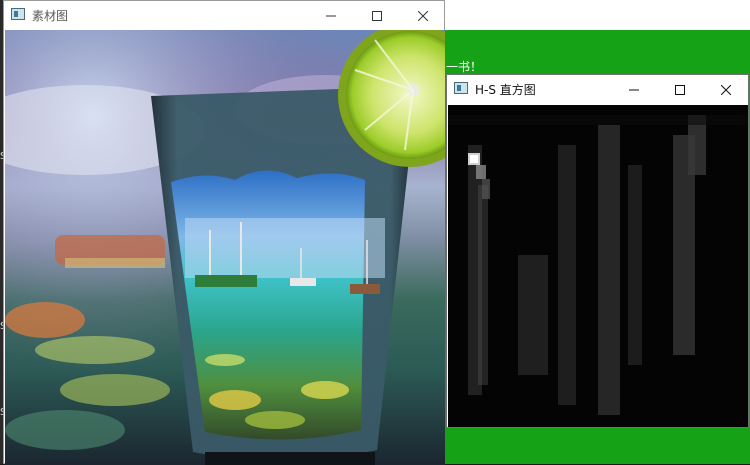 Image resolution: width=750 pixels, height=465 pixels. Describe the element at coordinates (597, 15) in the screenshot. I see `background-titlebar` at that location.